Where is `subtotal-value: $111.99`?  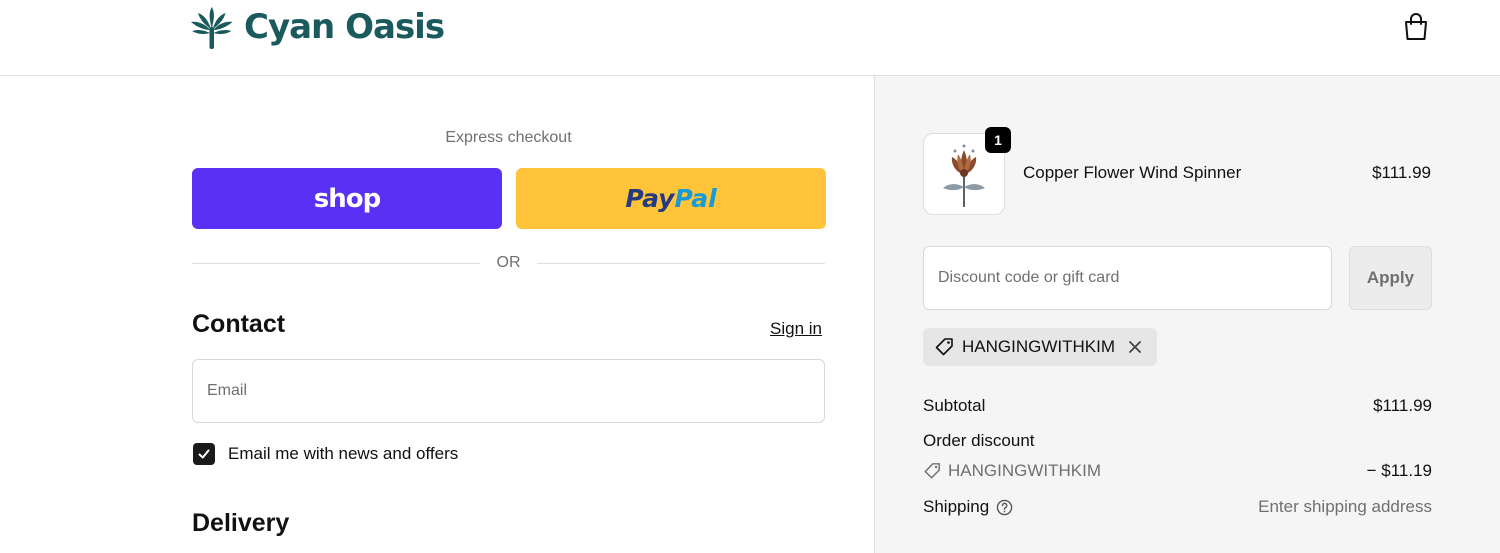 subtotal-value: $111.99 is located at coordinates (1402, 405).